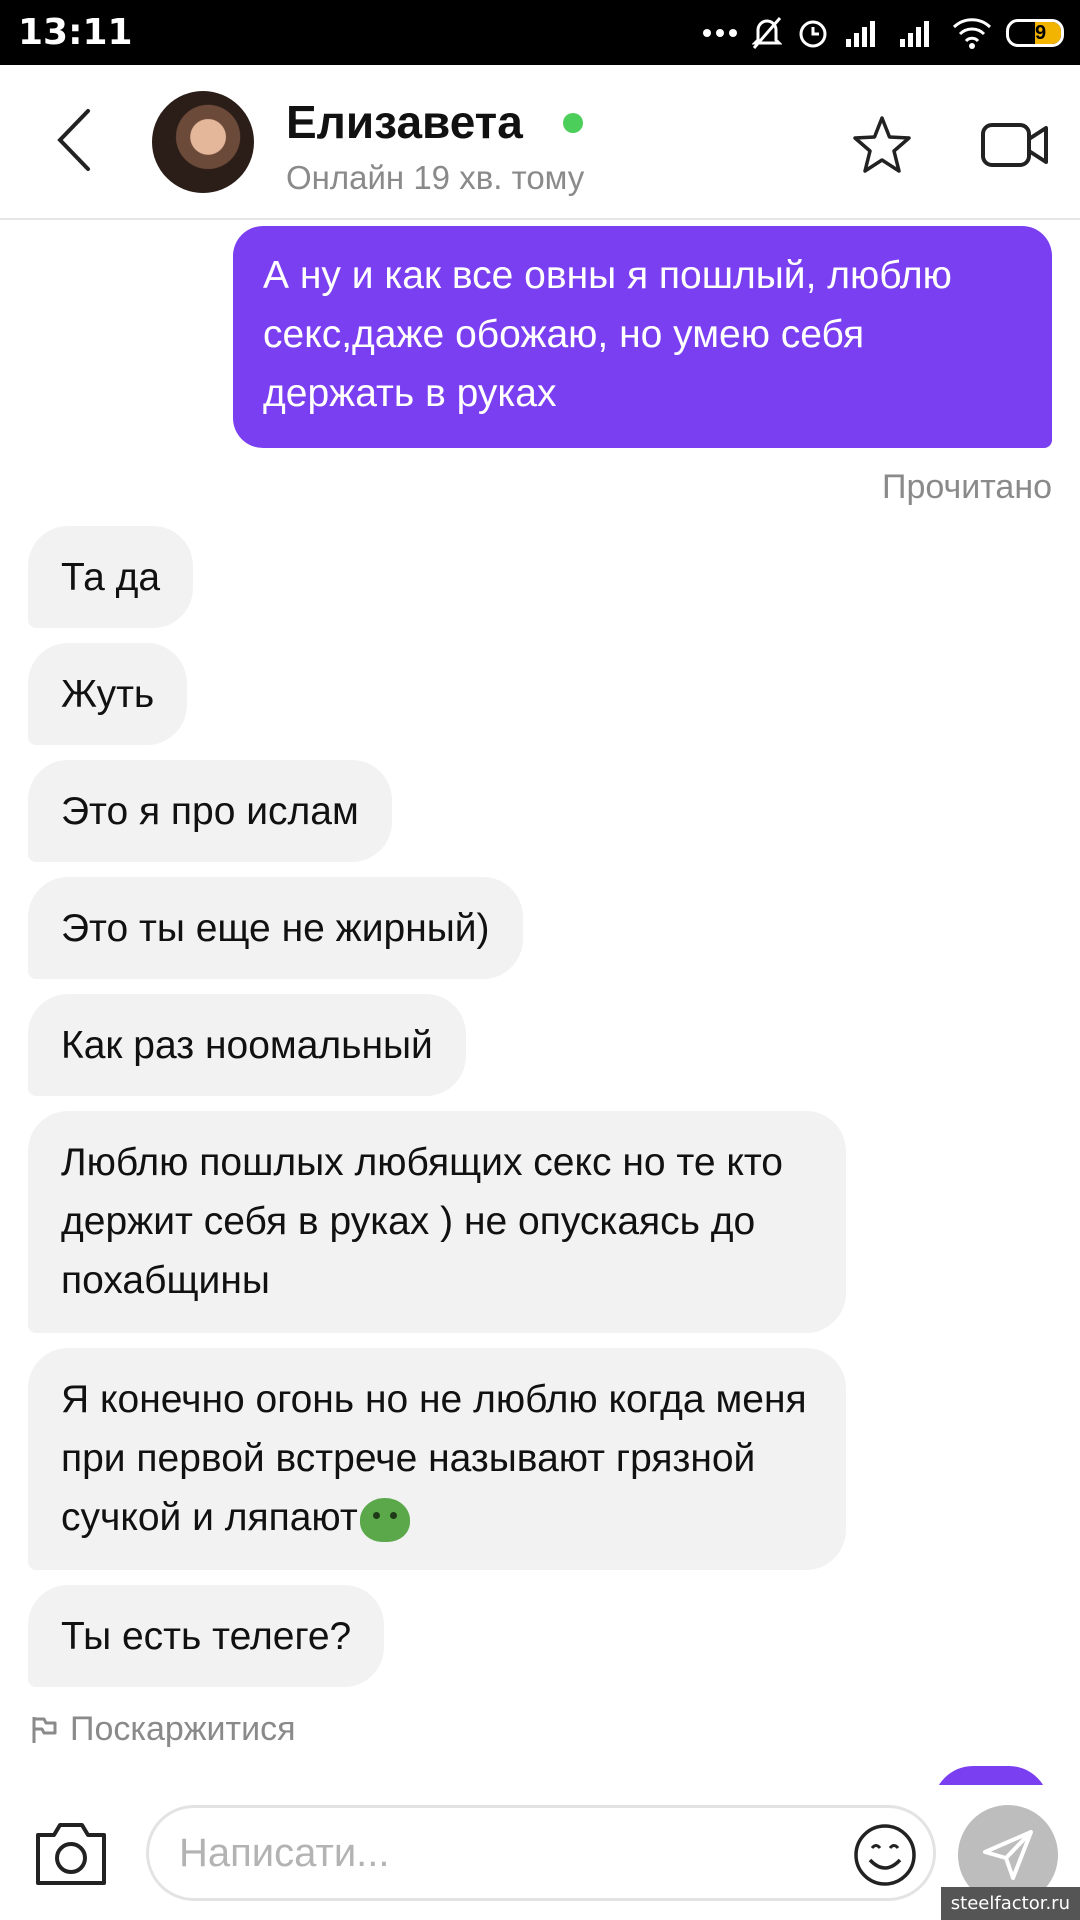 This screenshot has height=1920, width=1080. What do you see at coordinates (767, 33) in the screenshot?
I see `bell-off-icon` at bounding box center [767, 33].